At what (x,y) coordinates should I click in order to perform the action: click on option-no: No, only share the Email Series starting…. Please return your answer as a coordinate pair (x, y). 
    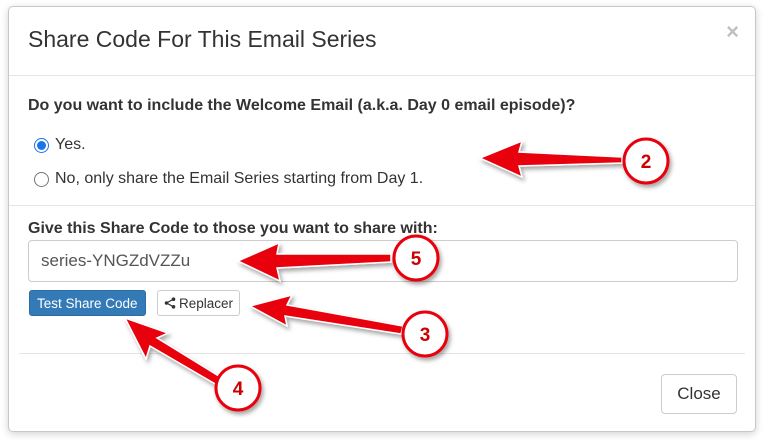
    Looking at the image, I should click on (228, 179).